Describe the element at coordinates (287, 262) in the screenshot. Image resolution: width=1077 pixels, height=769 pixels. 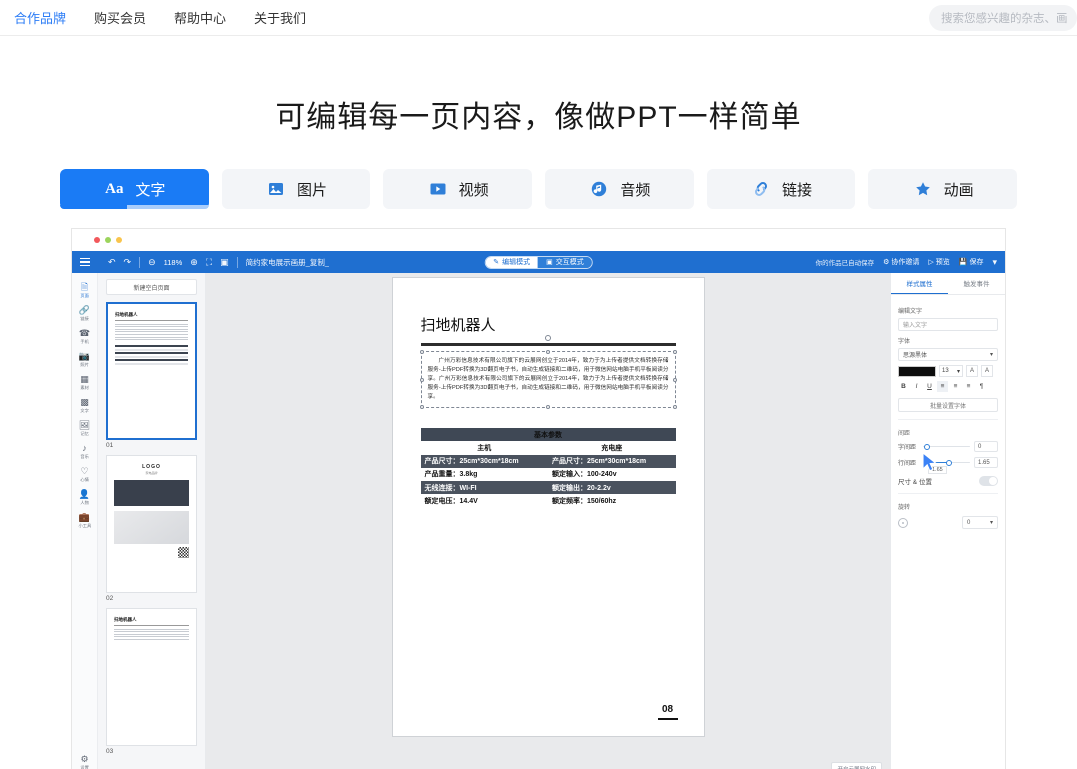
I see `document-filename: 简约家电展示画册_复制_` at that location.